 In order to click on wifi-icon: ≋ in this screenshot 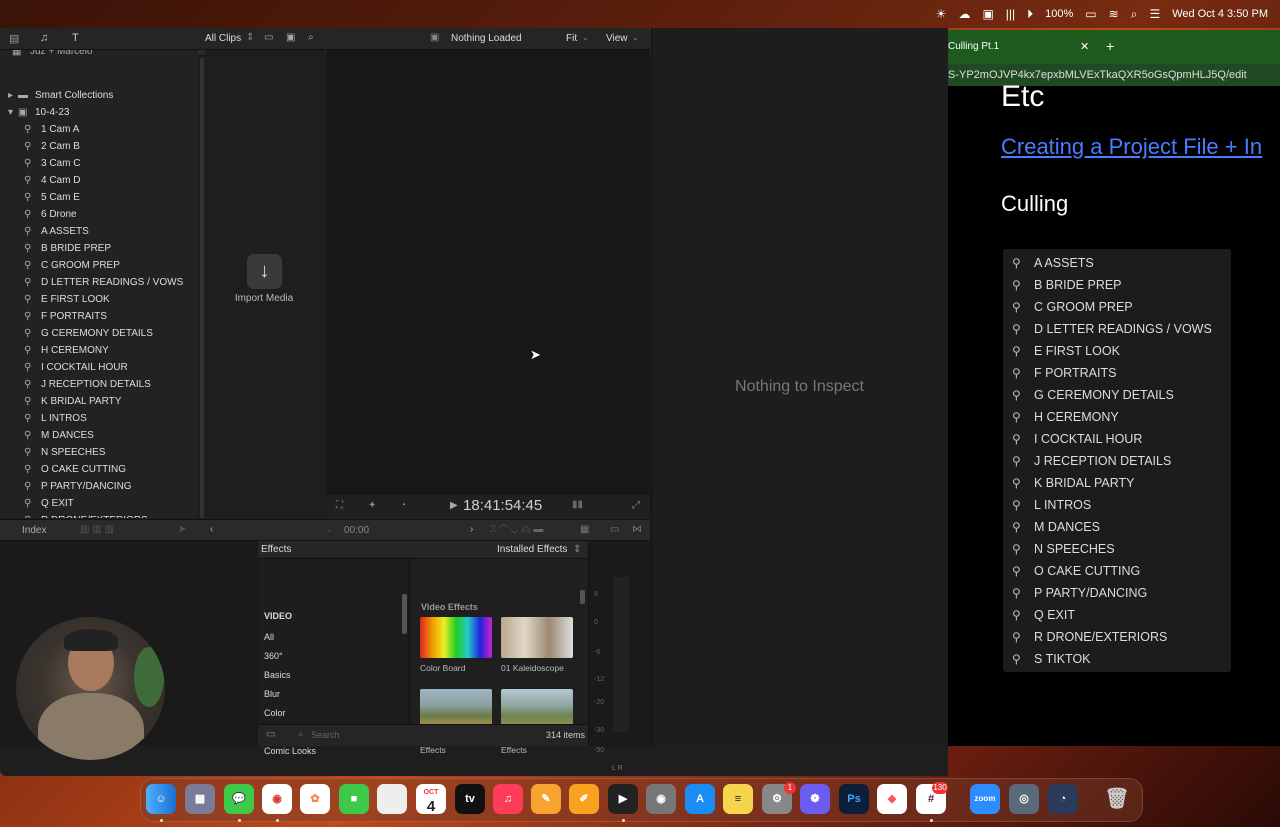, I will do `click(1114, 14)`.